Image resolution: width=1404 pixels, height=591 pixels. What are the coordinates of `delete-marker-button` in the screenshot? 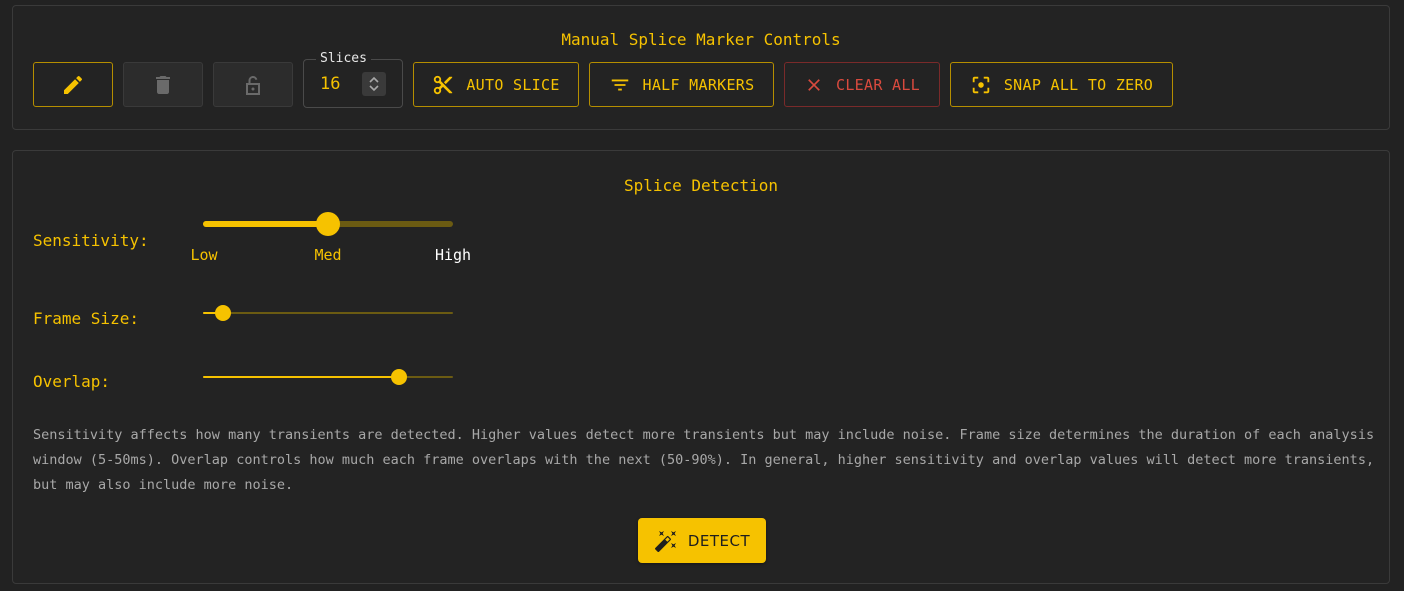 It's located at (163, 84).